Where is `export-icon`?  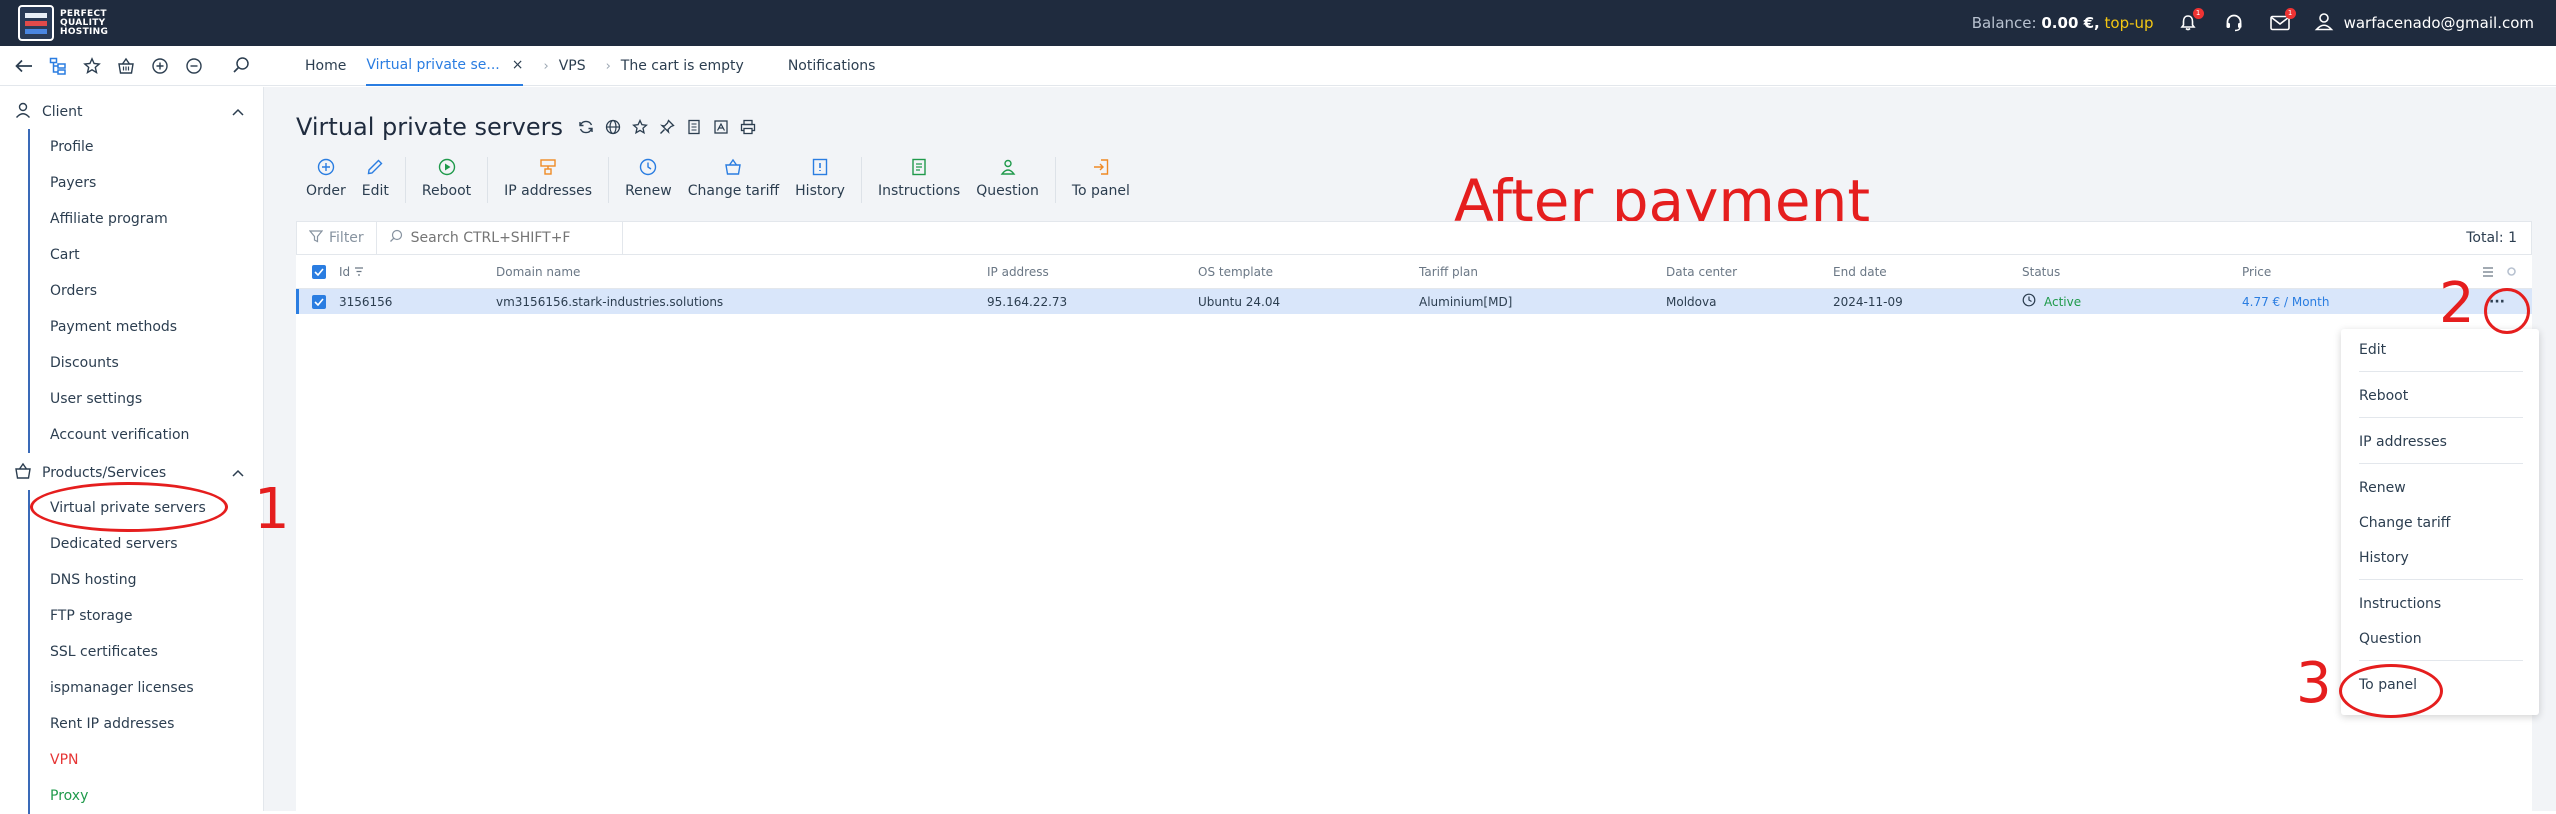 export-icon is located at coordinates (721, 127).